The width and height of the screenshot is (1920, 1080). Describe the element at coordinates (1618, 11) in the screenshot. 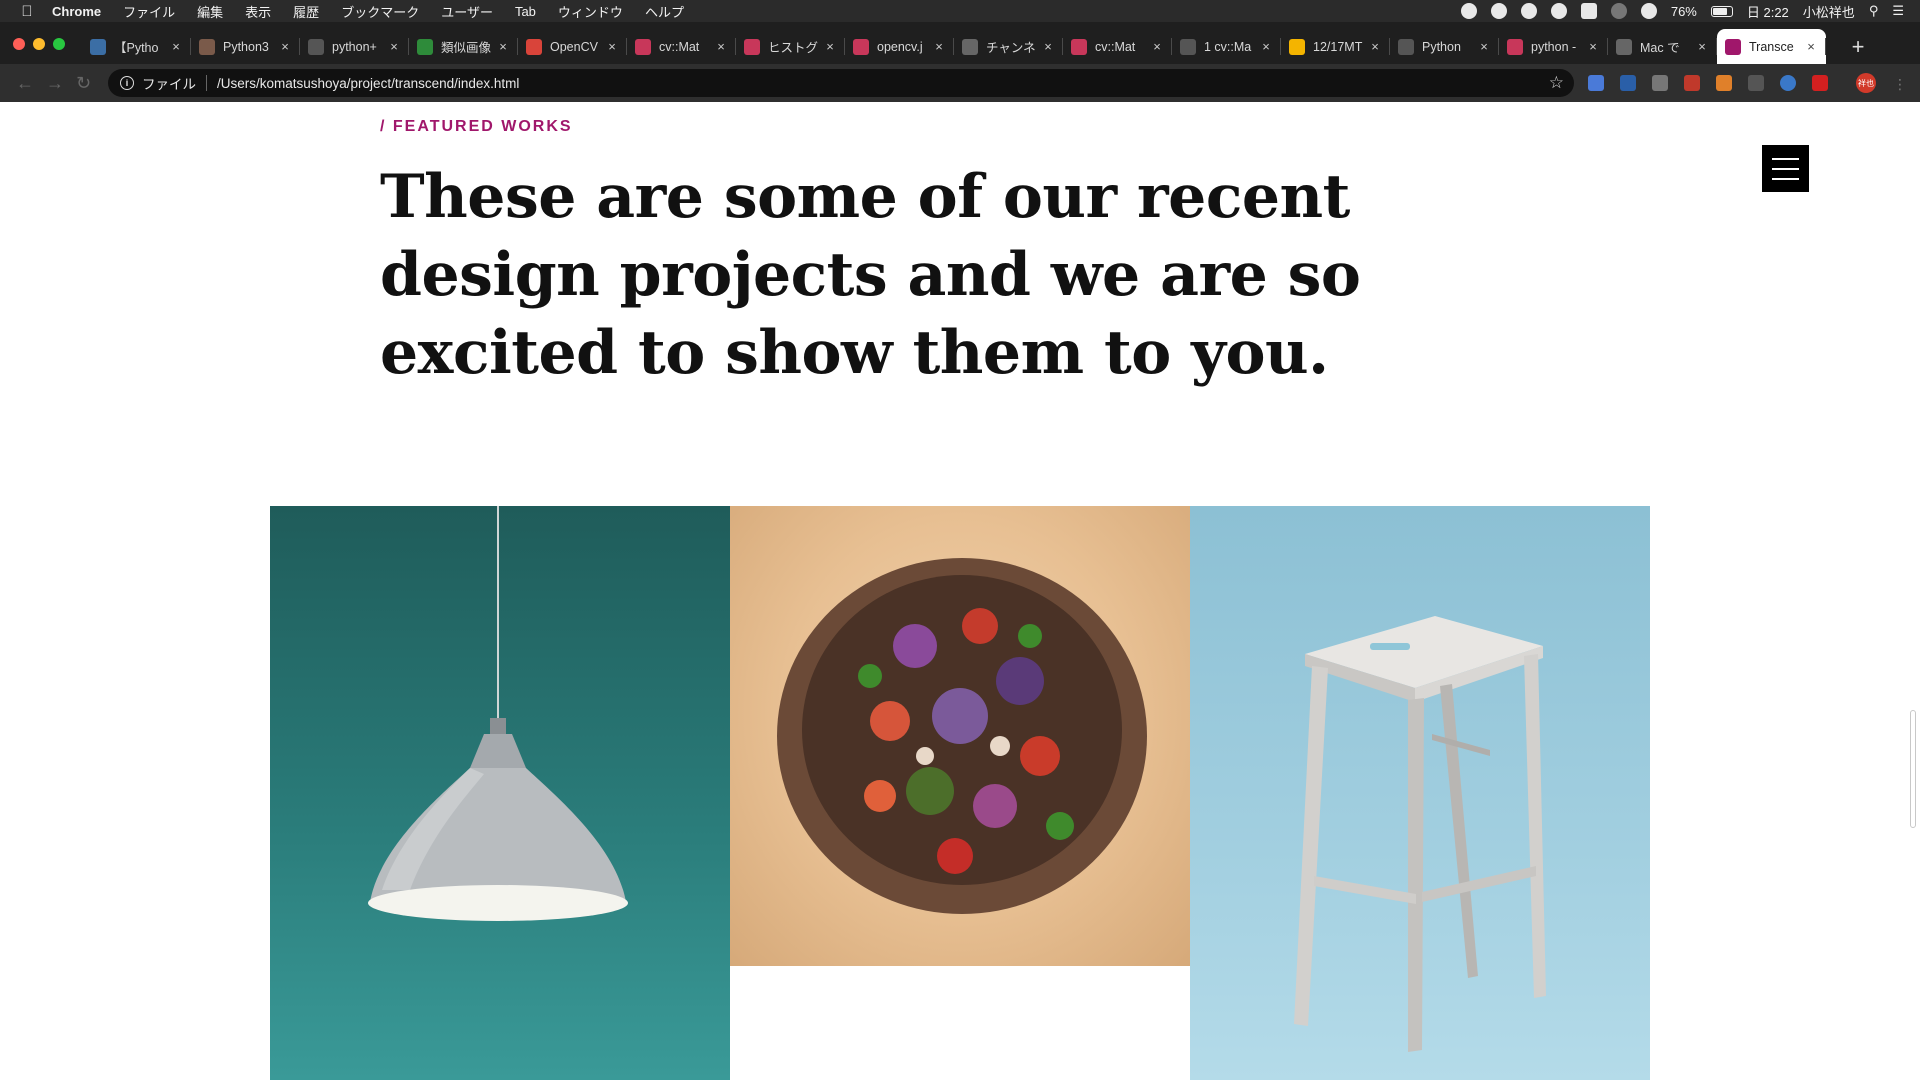

I see `bluetooth-icon` at that location.